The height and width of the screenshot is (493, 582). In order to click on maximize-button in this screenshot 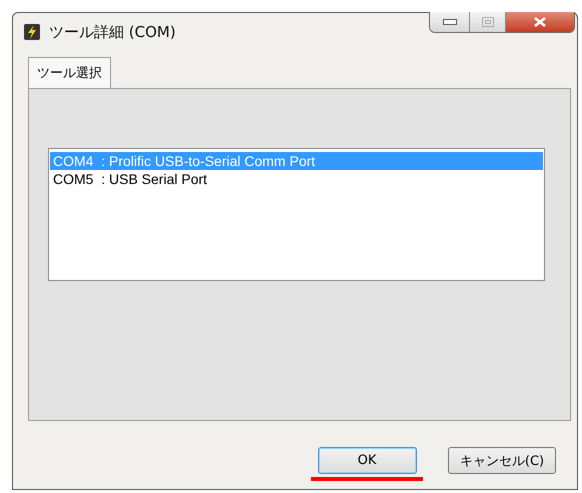, I will do `click(488, 22)`.